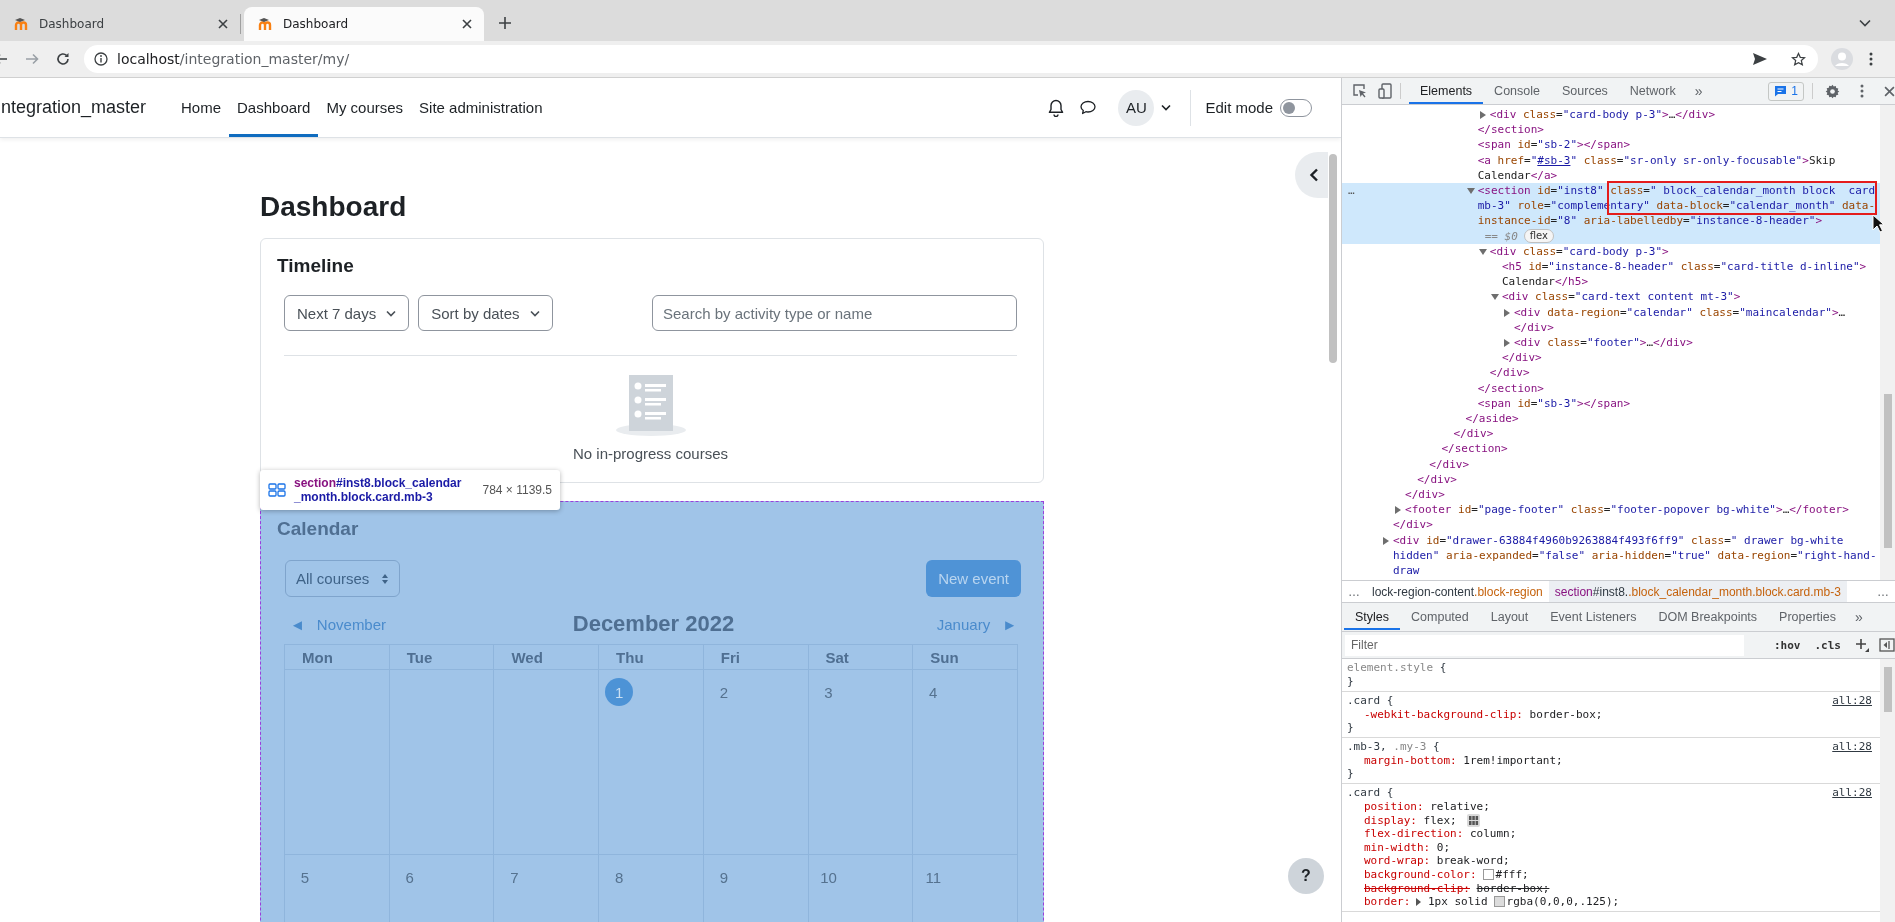  I want to click on drawer-toggle-button, so click(1311, 175).